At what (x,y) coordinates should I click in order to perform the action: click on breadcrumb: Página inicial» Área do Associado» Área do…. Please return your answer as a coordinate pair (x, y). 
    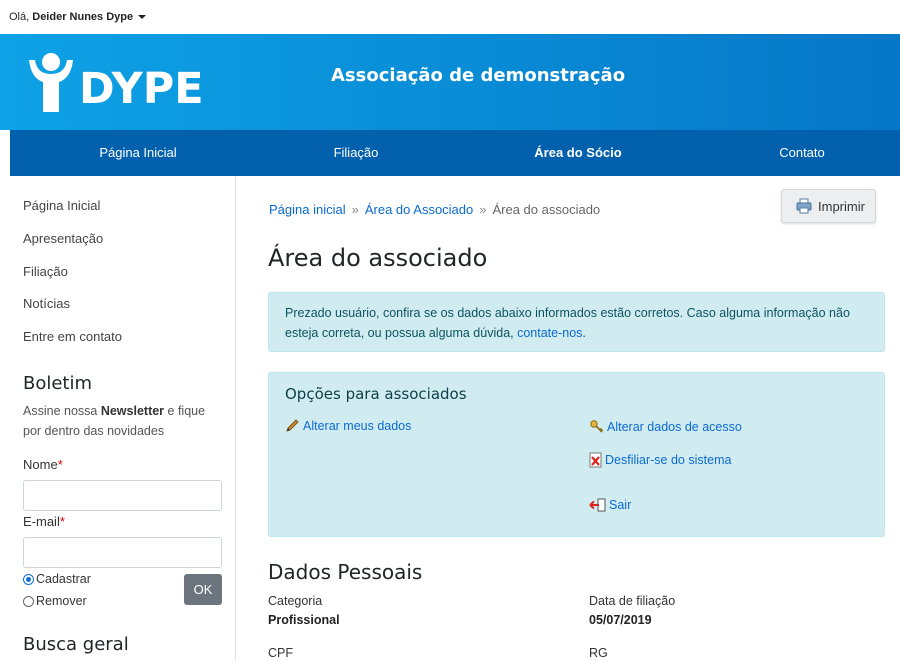
    Looking at the image, I should click on (435, 209).